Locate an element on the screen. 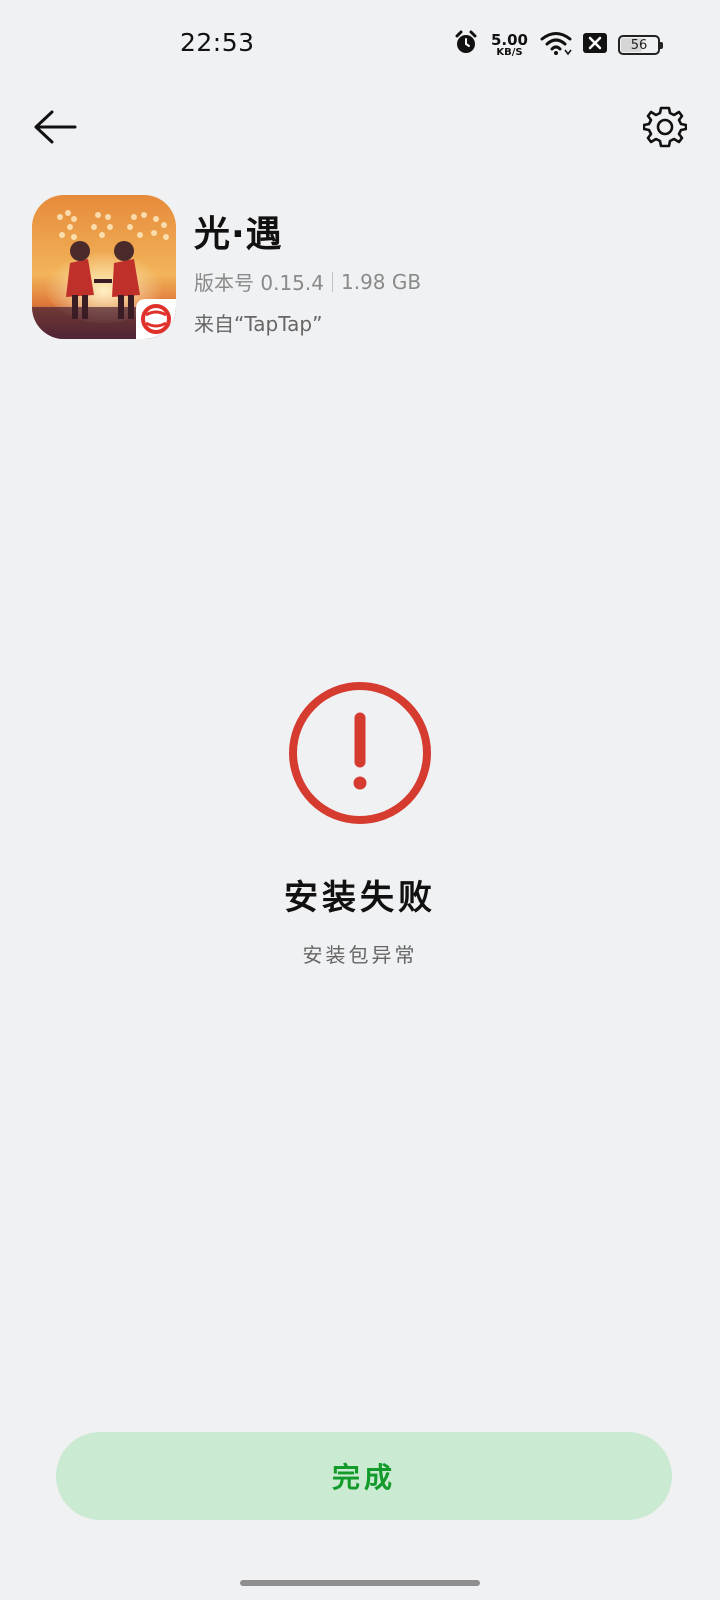 This screenshot has width=720, height=1600. net-speed-unit: KB/S is located at coordinates (509, 52).